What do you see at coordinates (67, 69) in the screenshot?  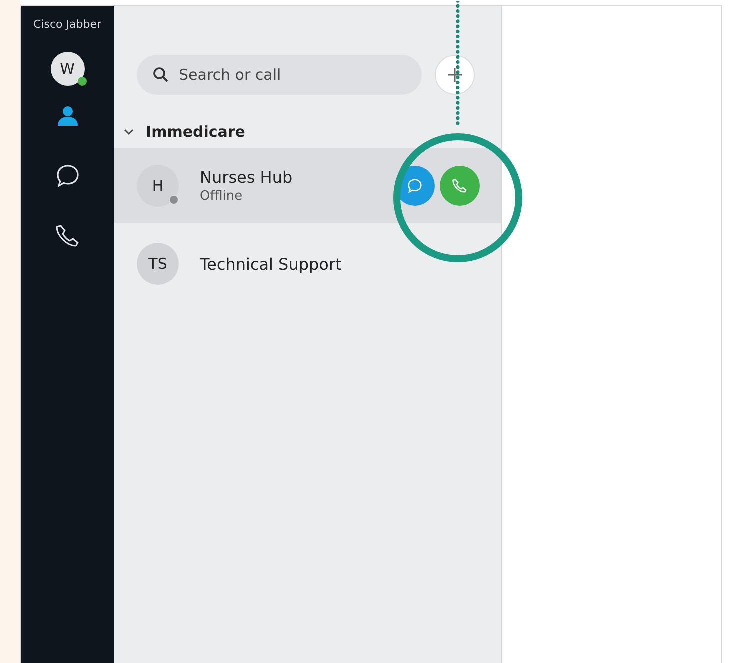 I see `user-avatar: W` at bounding box center [67, 69].